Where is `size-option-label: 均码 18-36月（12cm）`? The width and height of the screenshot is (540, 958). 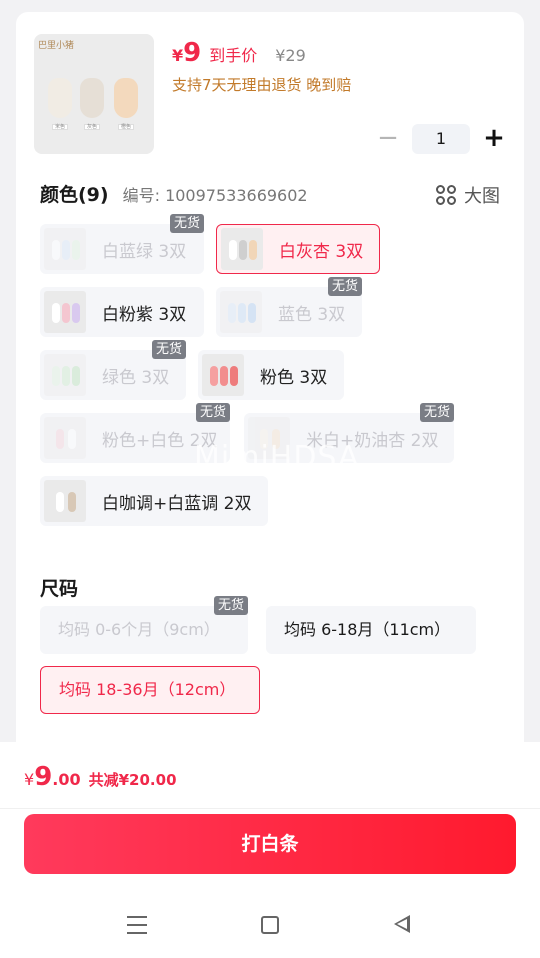
size-option-label: 均码 18-36月（12cm） is located at coordinates (147, 689).